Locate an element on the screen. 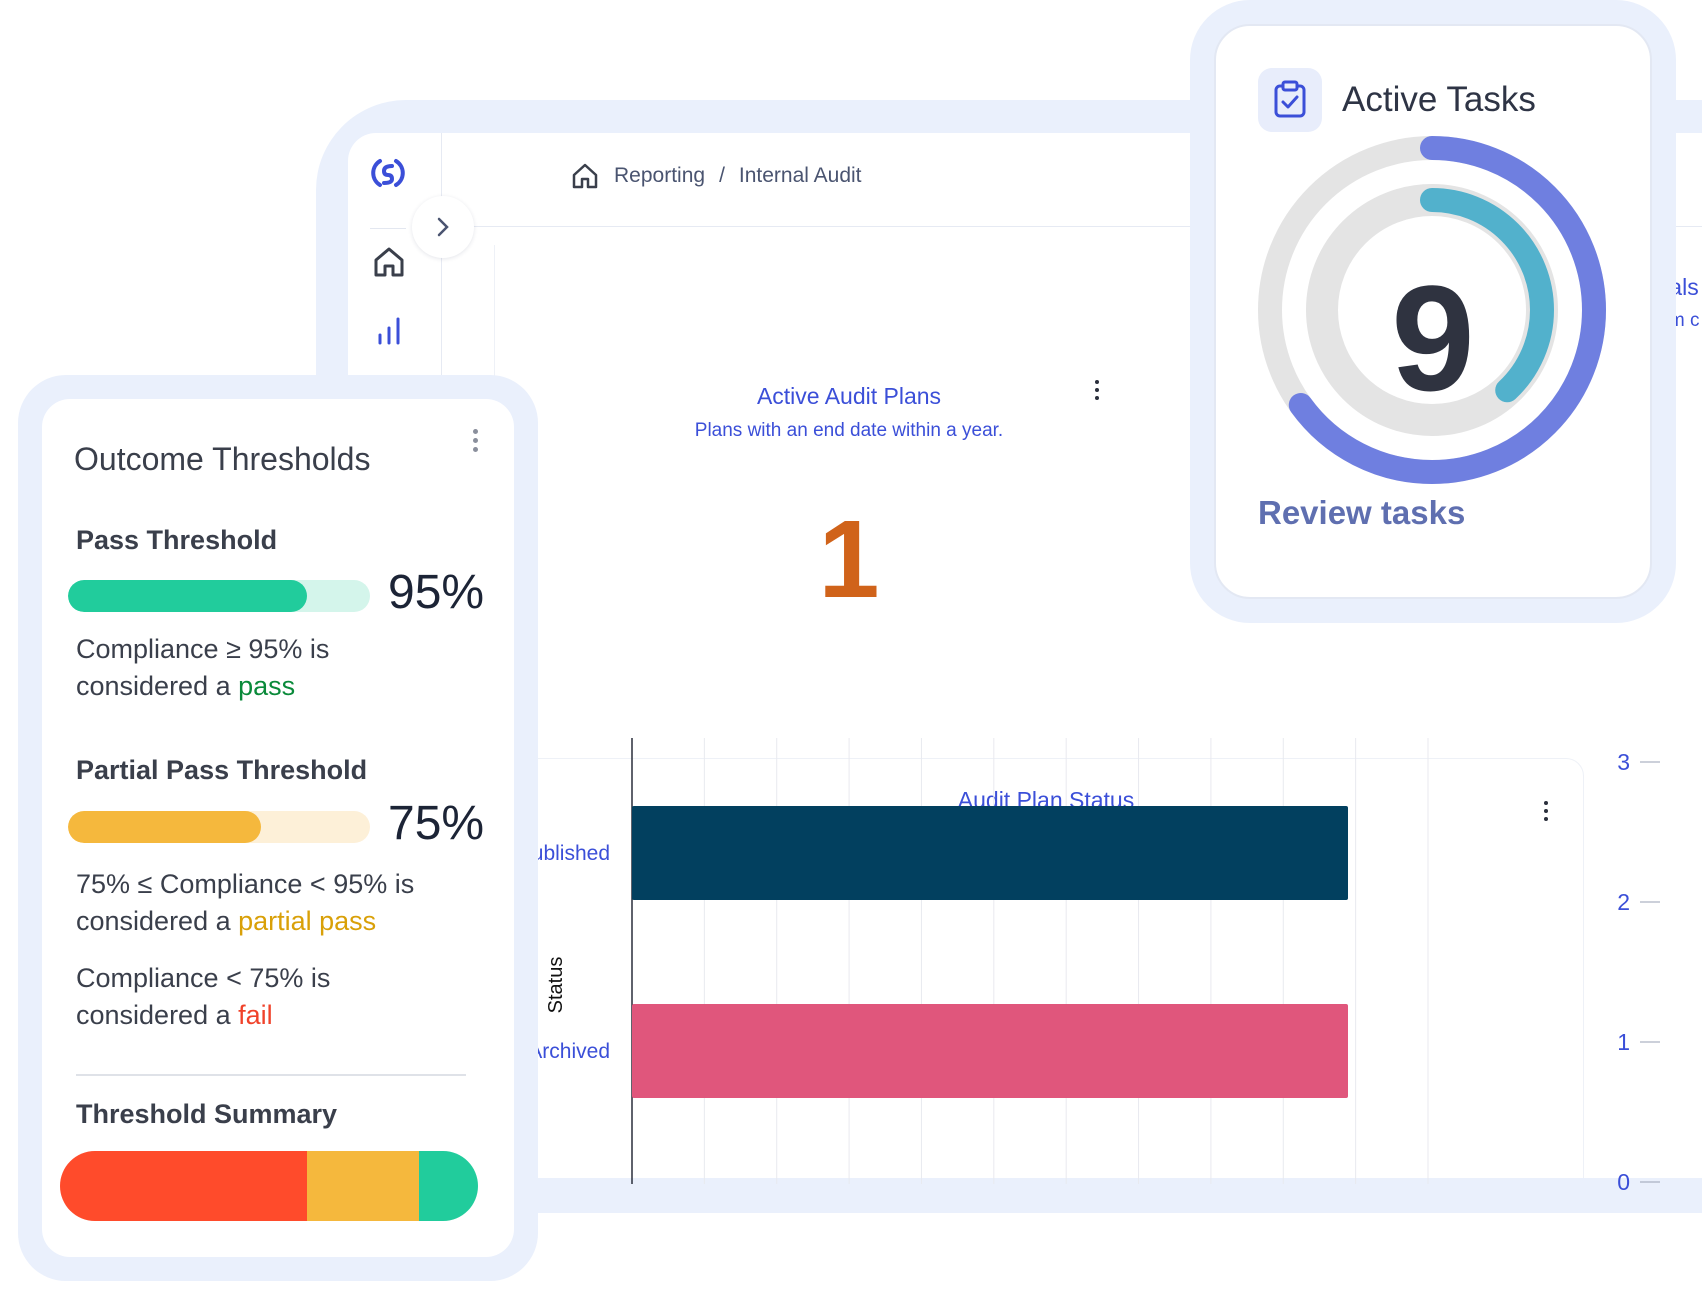 This screenshot has height=1295, width=1702. pass-word: pass is located at coordinates (267, 686).